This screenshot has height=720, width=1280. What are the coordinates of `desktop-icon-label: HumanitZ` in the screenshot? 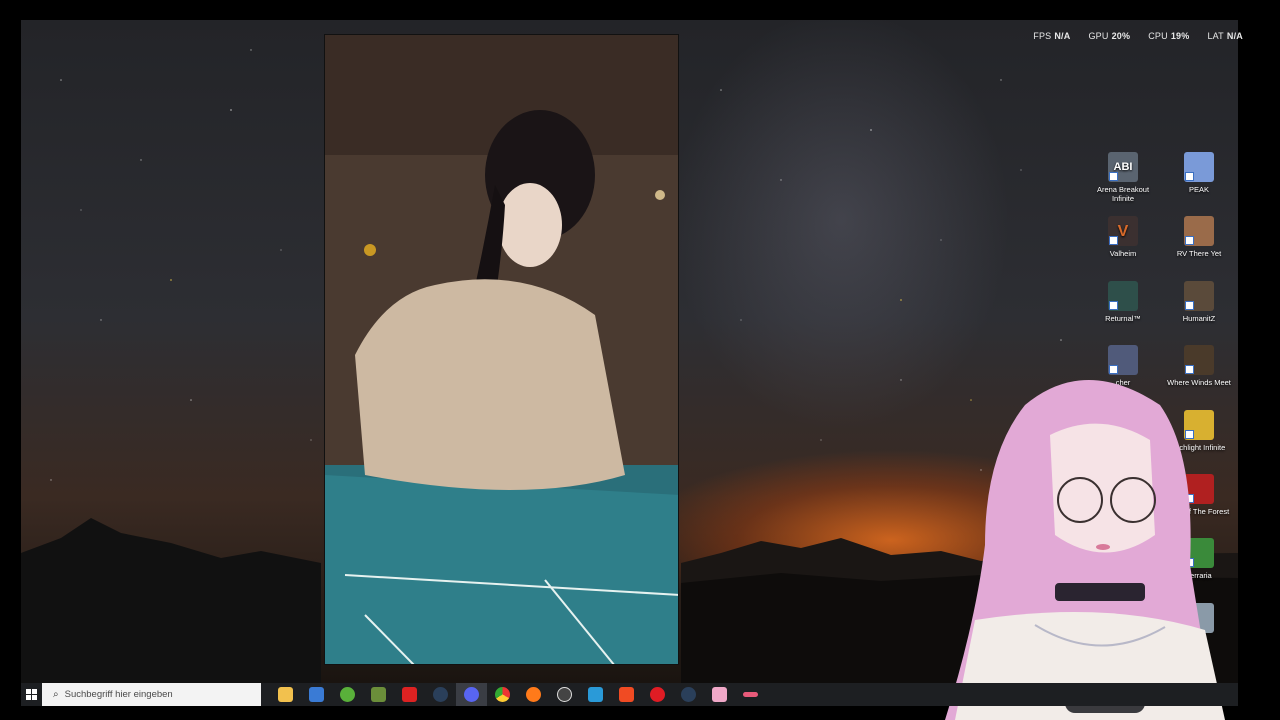 It's located at (1199, 318).